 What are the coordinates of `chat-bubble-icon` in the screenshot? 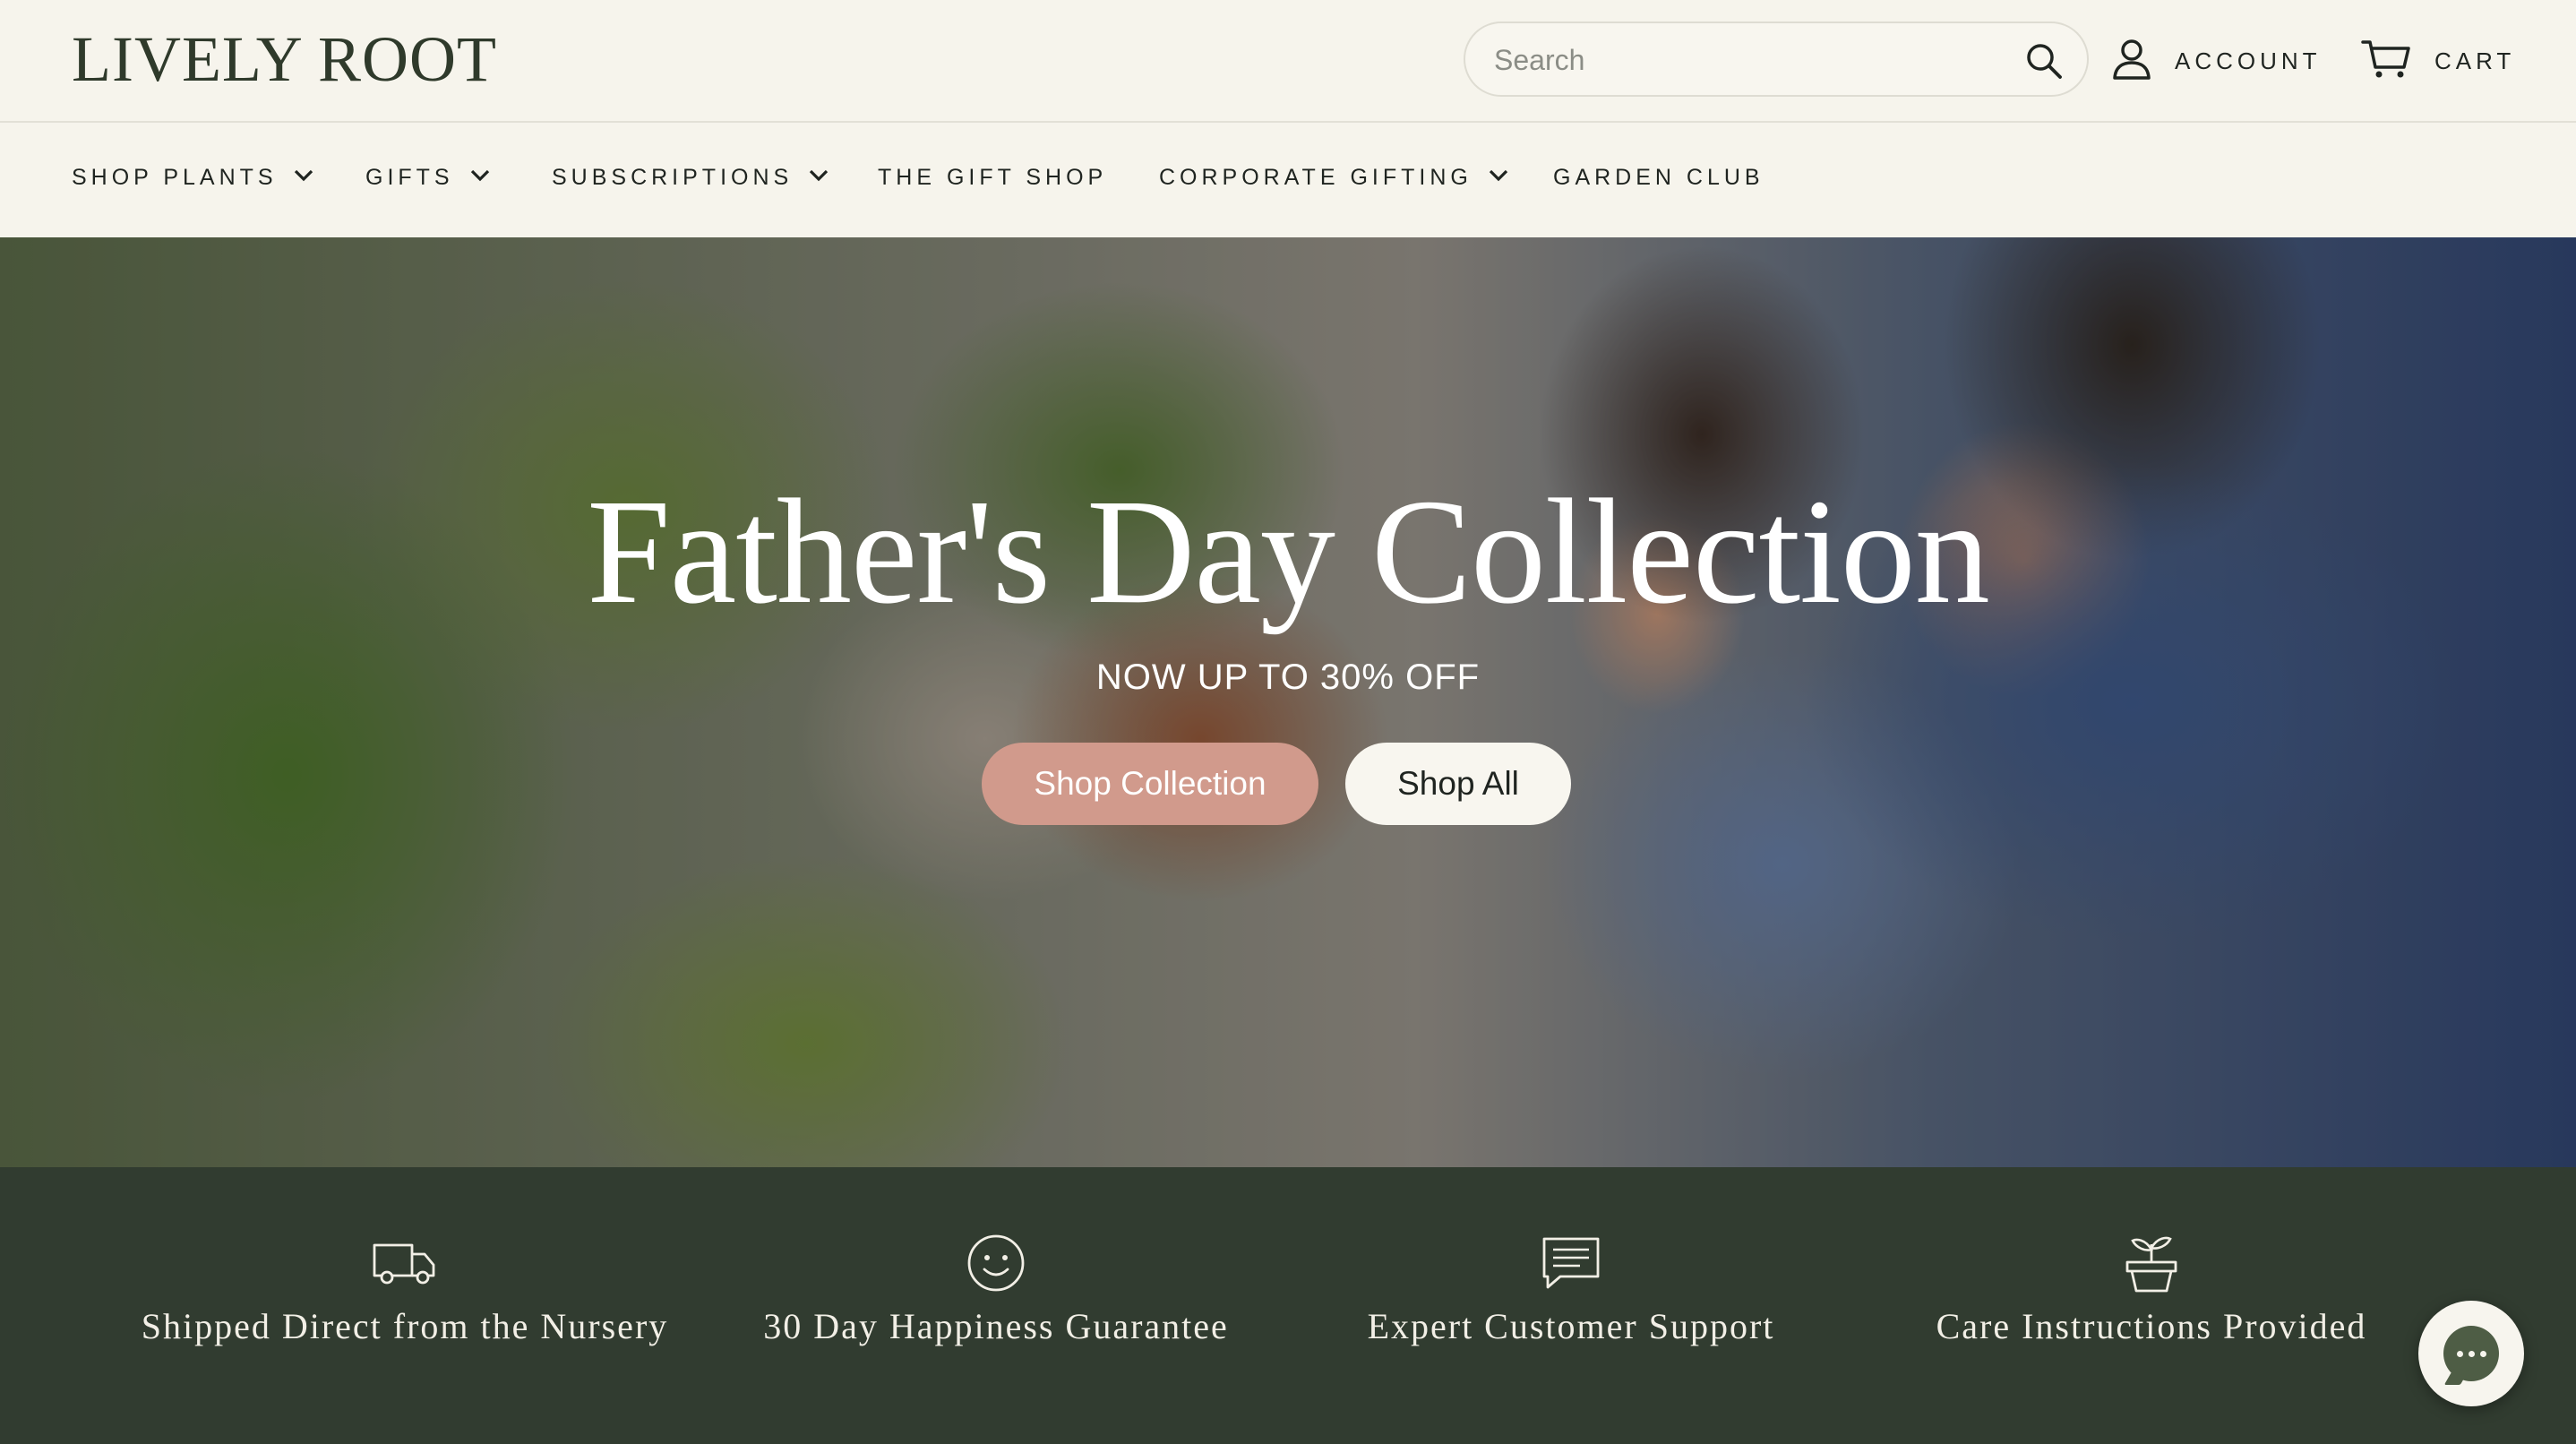 It's located at (2471, 1353).